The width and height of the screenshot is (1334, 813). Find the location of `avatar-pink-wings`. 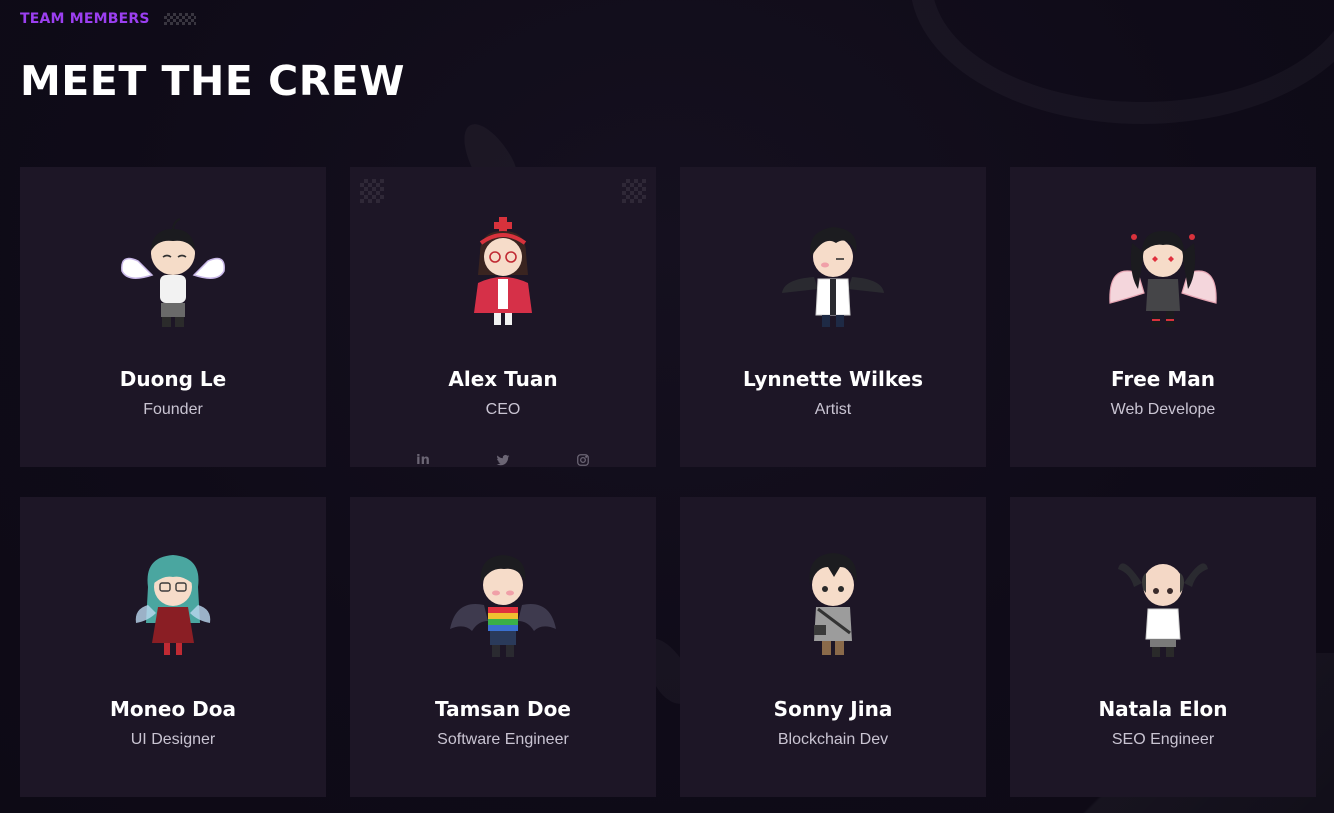

avatar-pink-wings is located at coordinates (1163, 274).